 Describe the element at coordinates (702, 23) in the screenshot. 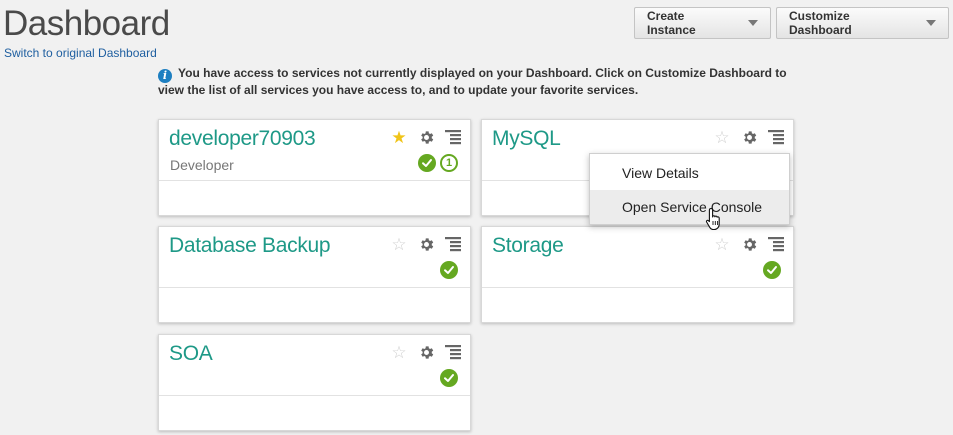

I see `create-instance-button: Create Instance` at that location.